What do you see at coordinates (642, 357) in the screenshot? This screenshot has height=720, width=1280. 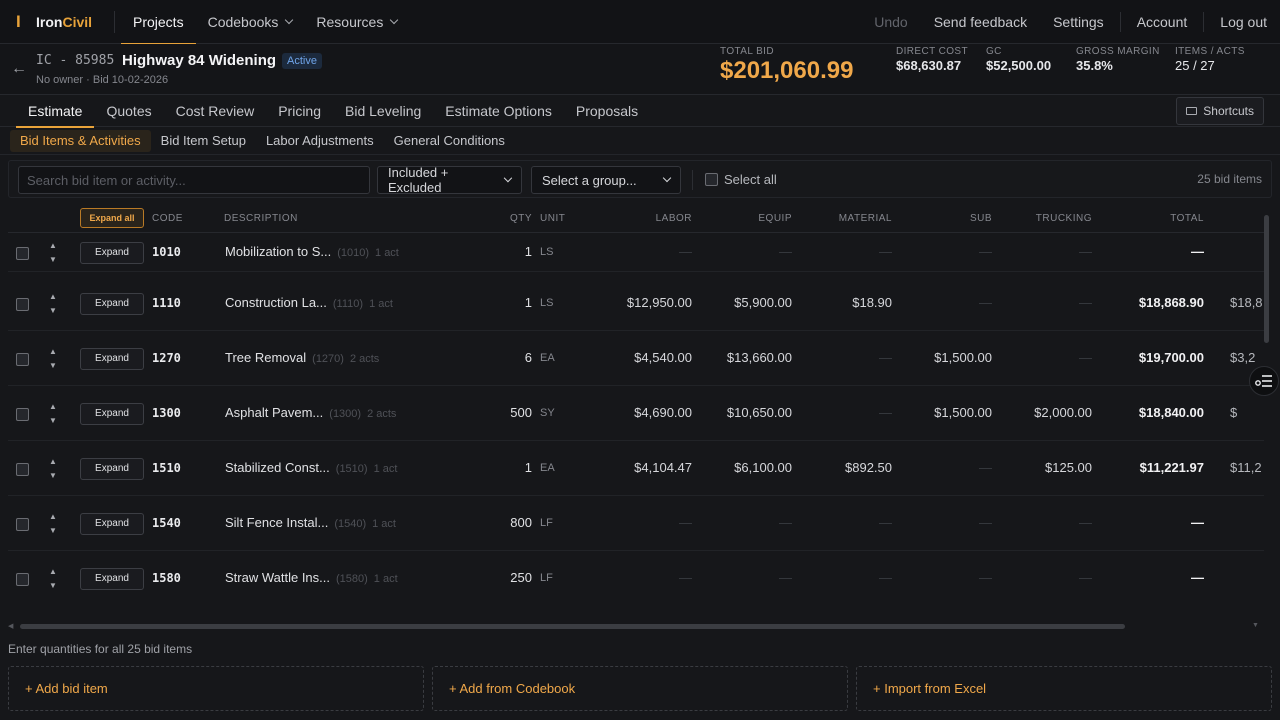 I see `labor-cell: $4,540.00` at bounding box center [642, 357].